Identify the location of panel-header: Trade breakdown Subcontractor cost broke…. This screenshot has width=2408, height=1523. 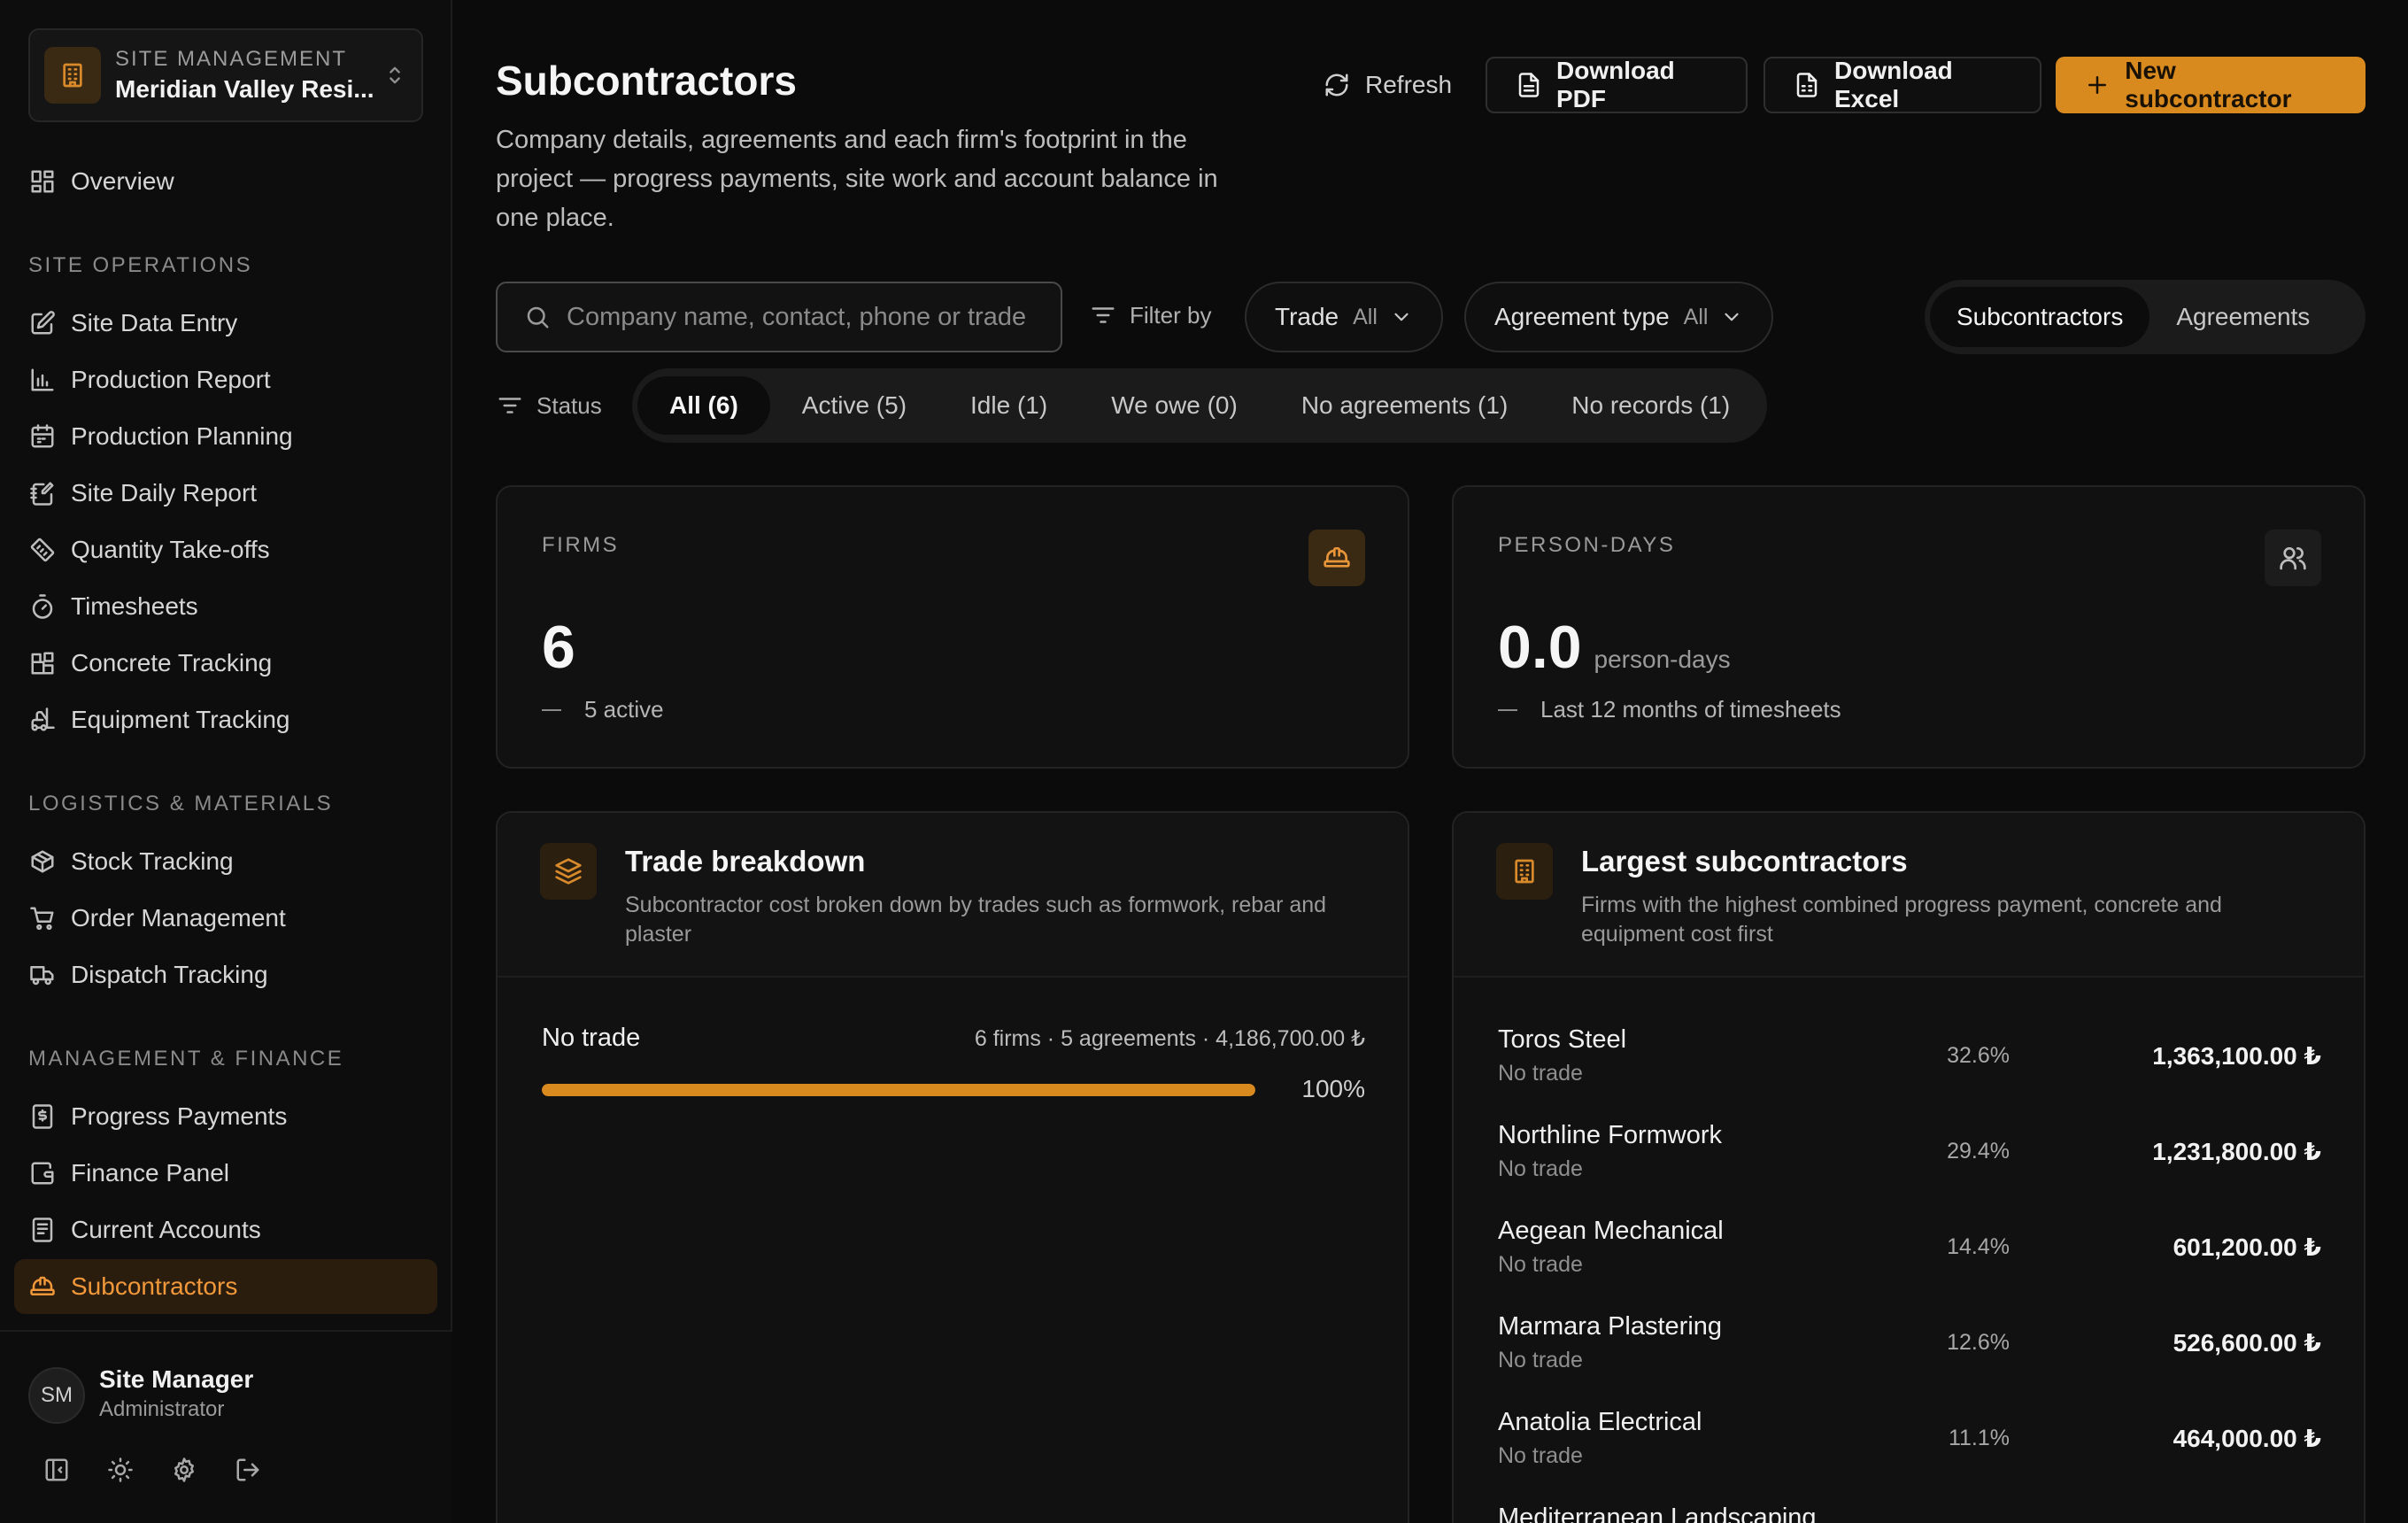
(953, 895).